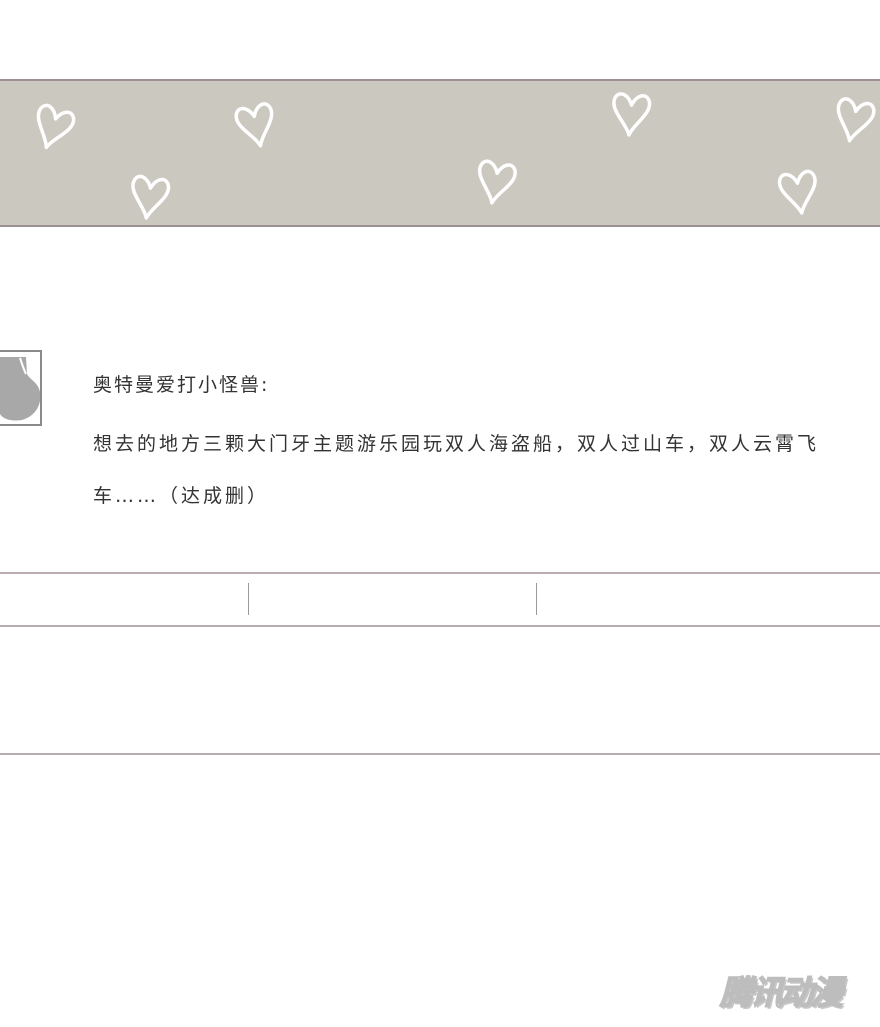  What do you see at coordinates (440, 153) in the screenshot?
I see `heart-banner` at bounding box center [440, 153].